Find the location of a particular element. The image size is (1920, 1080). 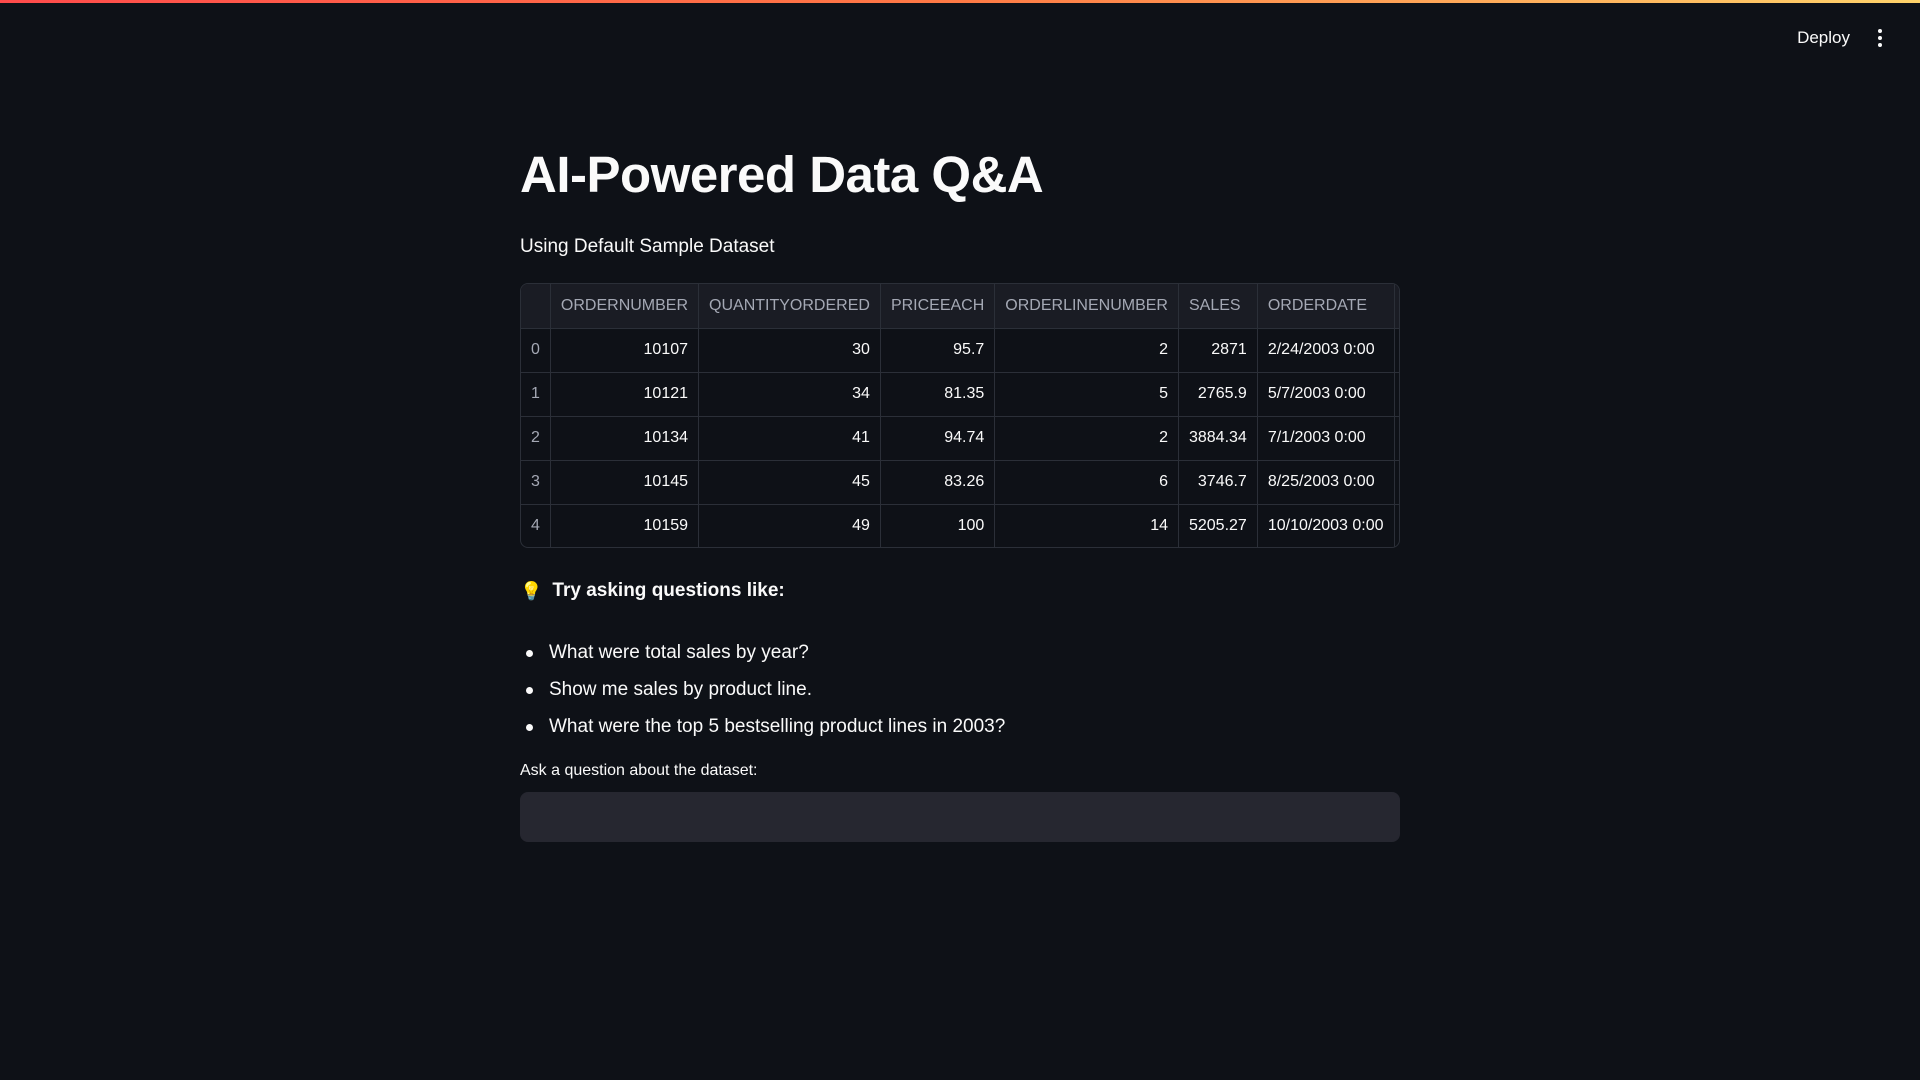

table-cell: 5 is located at coordinates (1086, 394).